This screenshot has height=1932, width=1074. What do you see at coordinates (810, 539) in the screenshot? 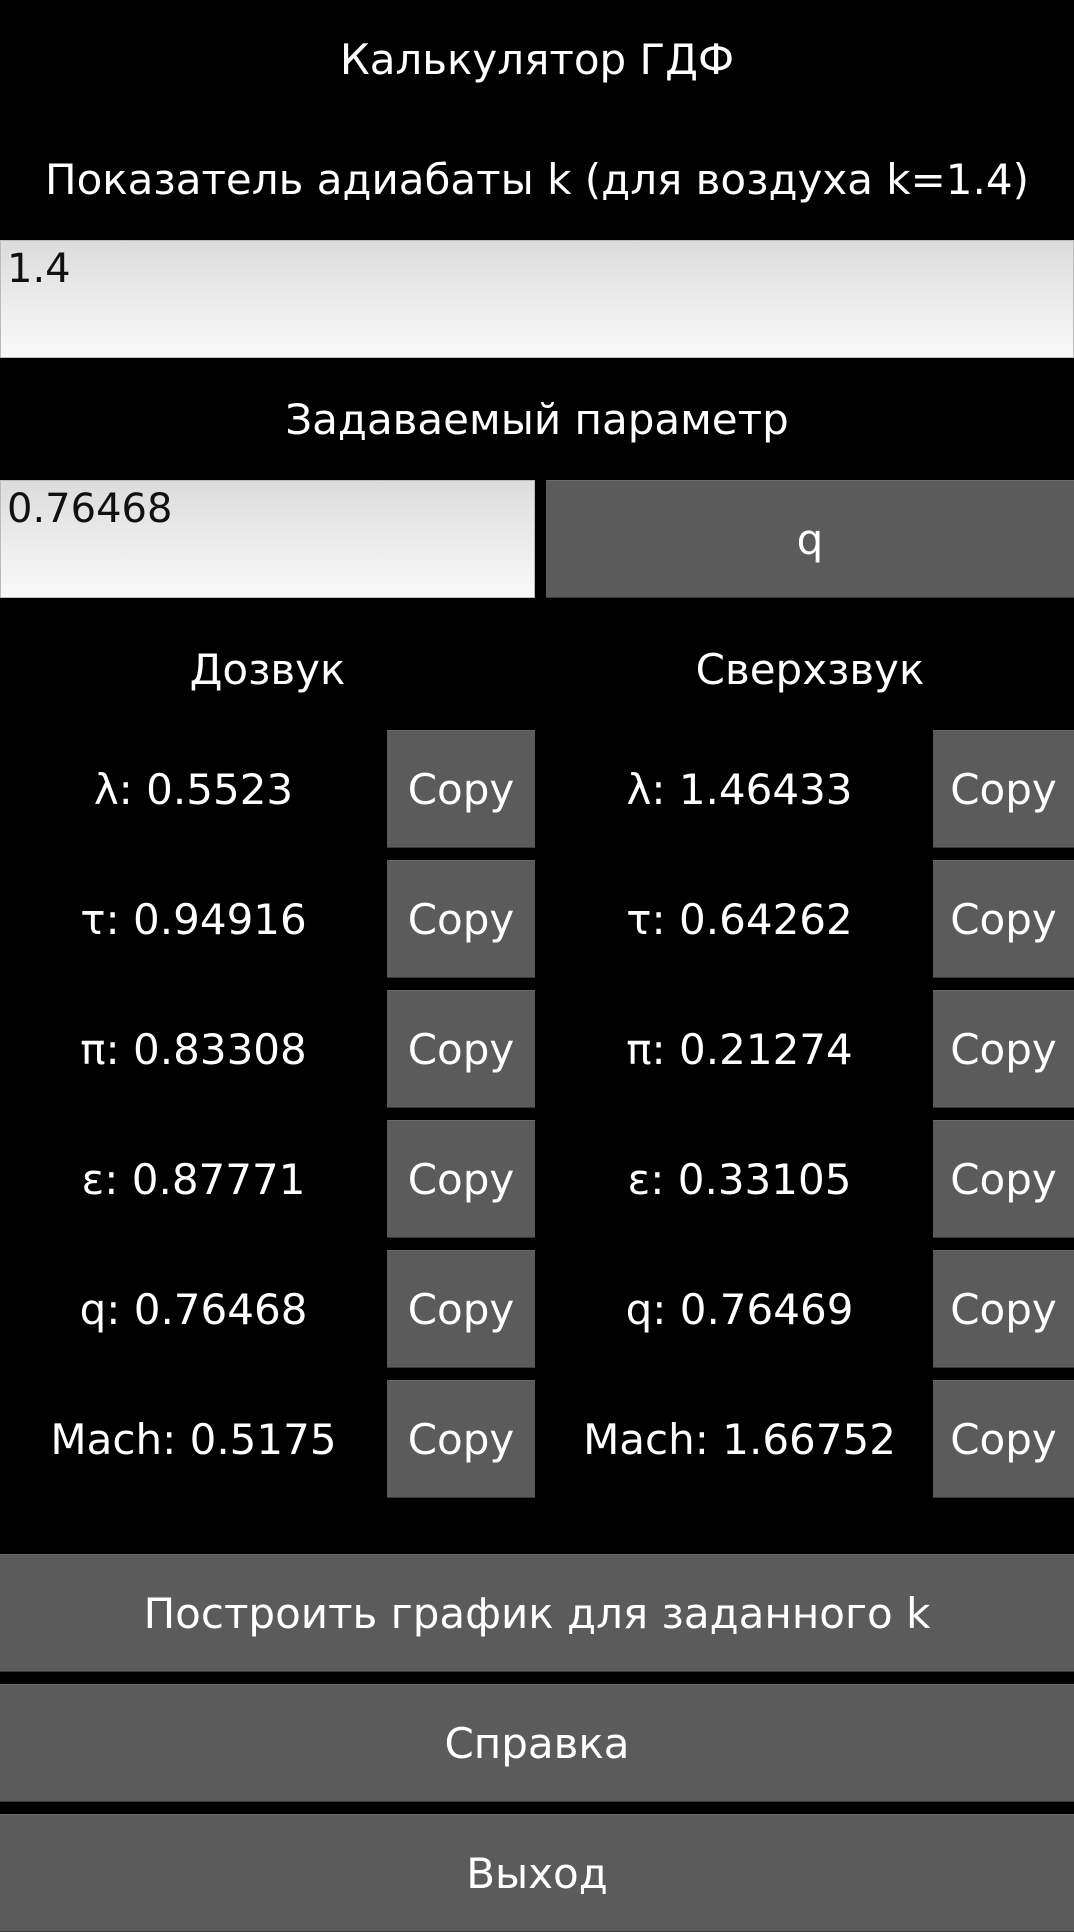
I see `param-type-button: q` at bounding box center [810, 539].